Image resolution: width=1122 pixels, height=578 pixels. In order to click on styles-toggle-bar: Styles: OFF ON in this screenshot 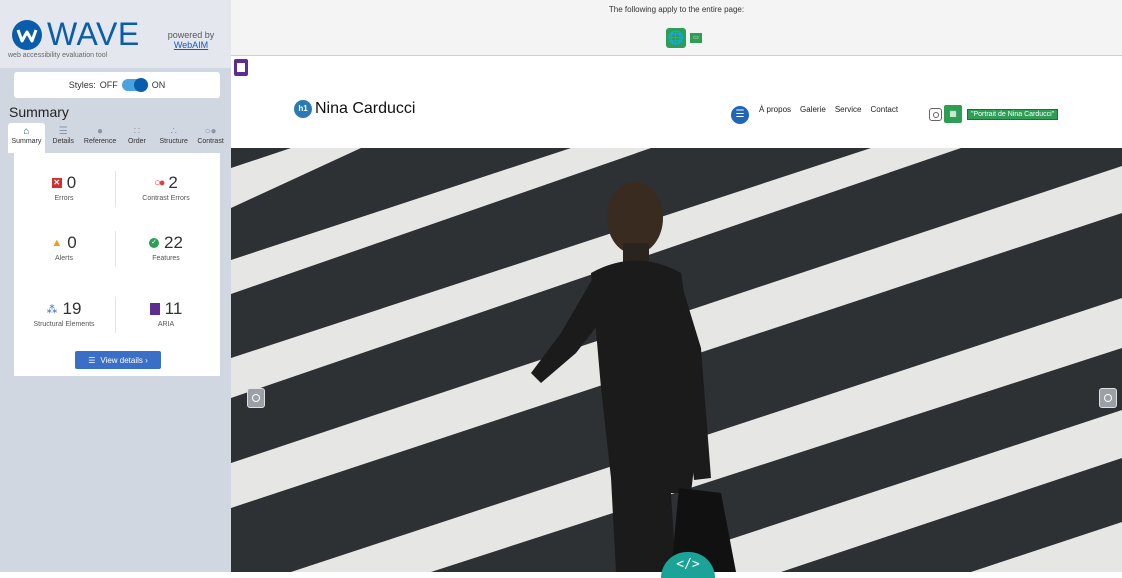, I will do `click(117, 85)`.